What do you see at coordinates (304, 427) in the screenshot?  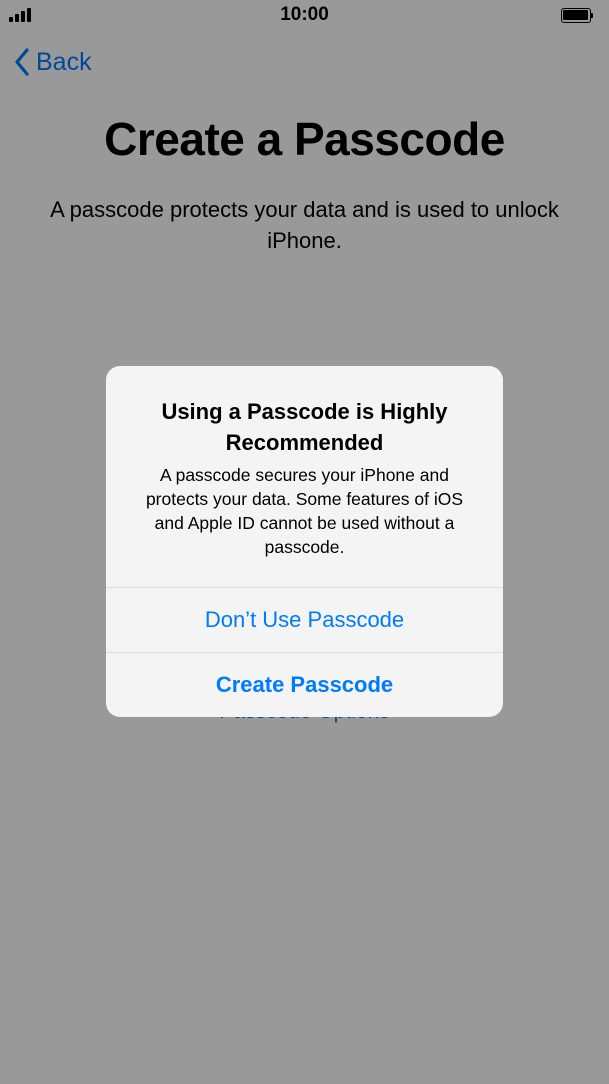 I see `alert-title: Using a Passcode is Highly Recommended` at bounding box center [304, 427].